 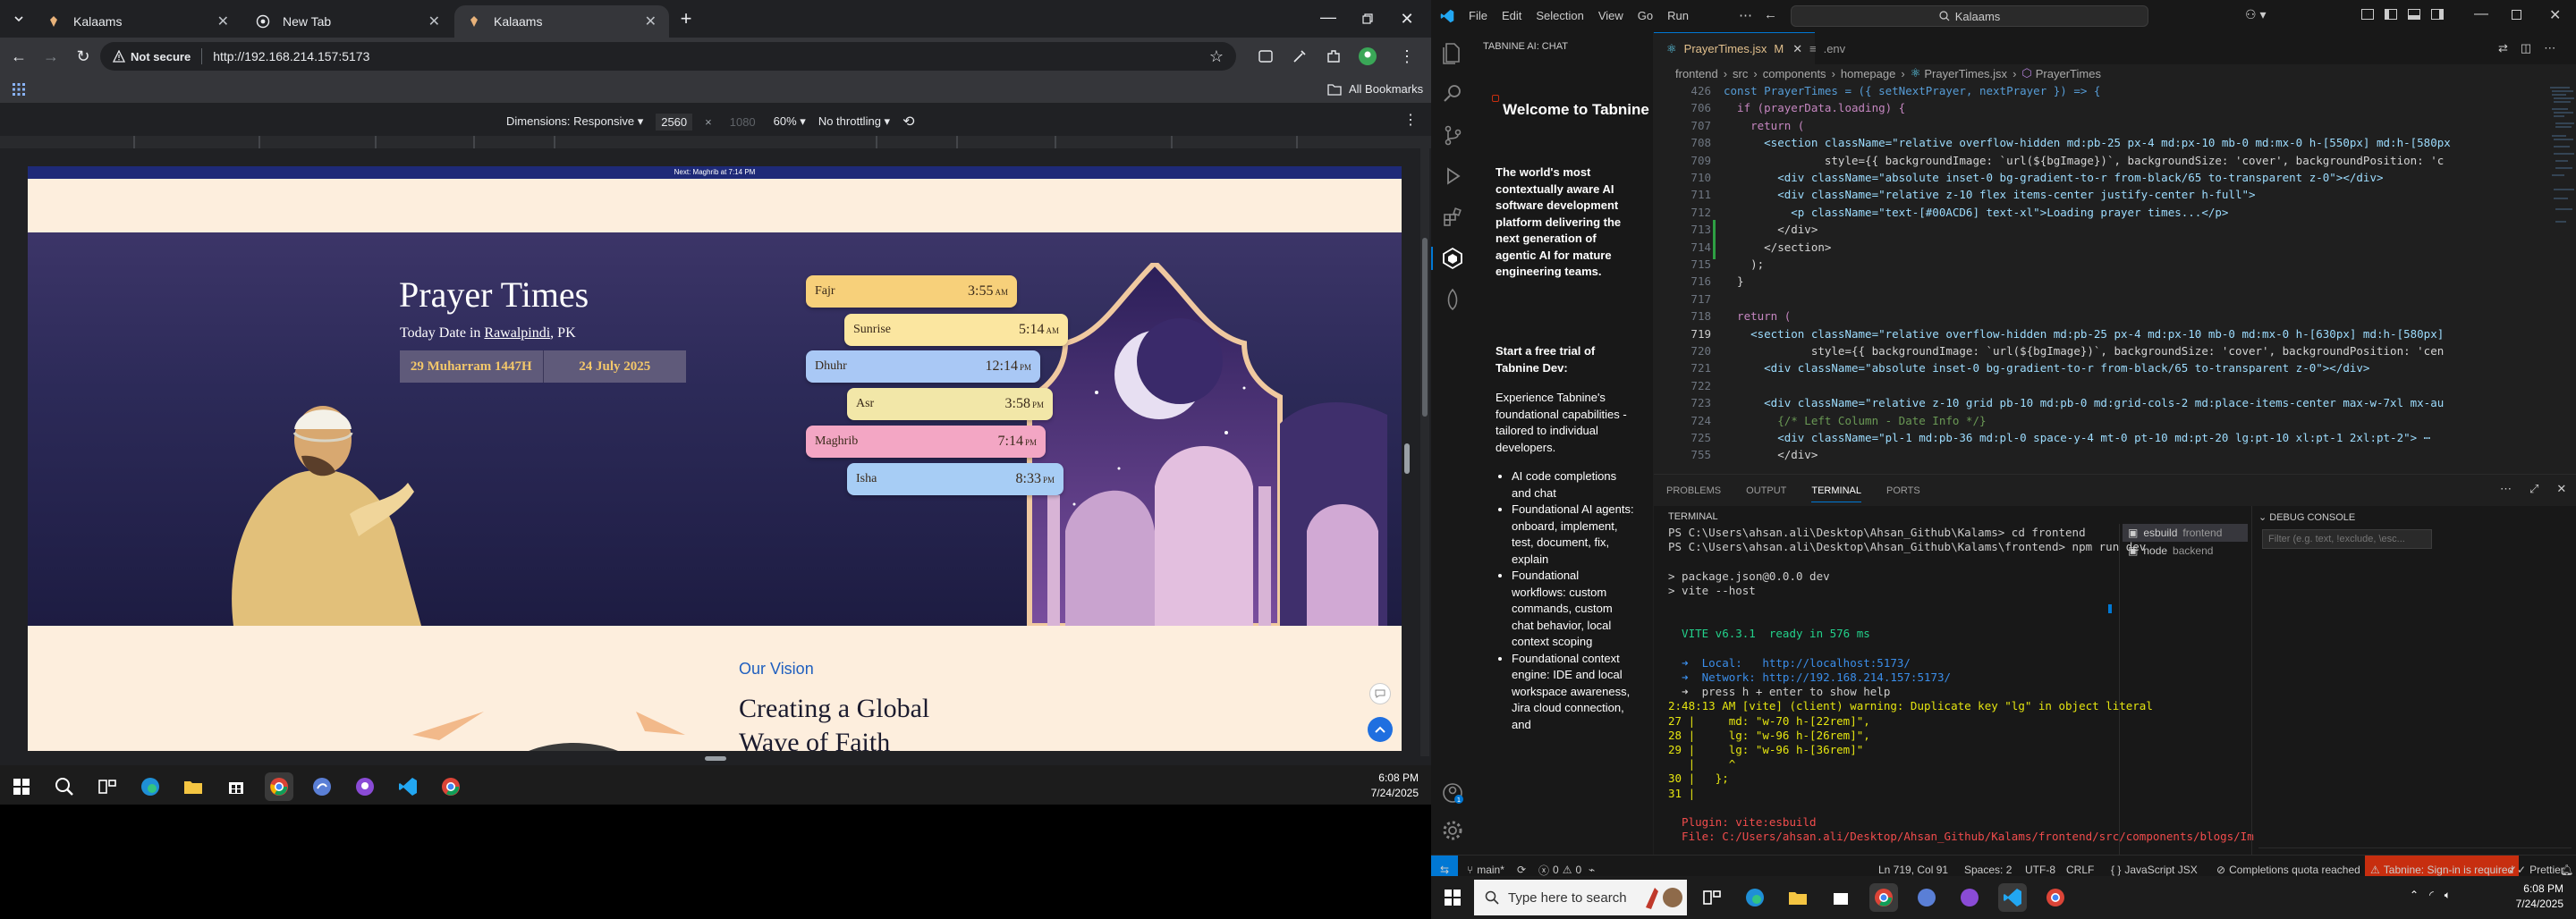 I want to click on scroll-to-top-button, so click(x=1380, y=729).